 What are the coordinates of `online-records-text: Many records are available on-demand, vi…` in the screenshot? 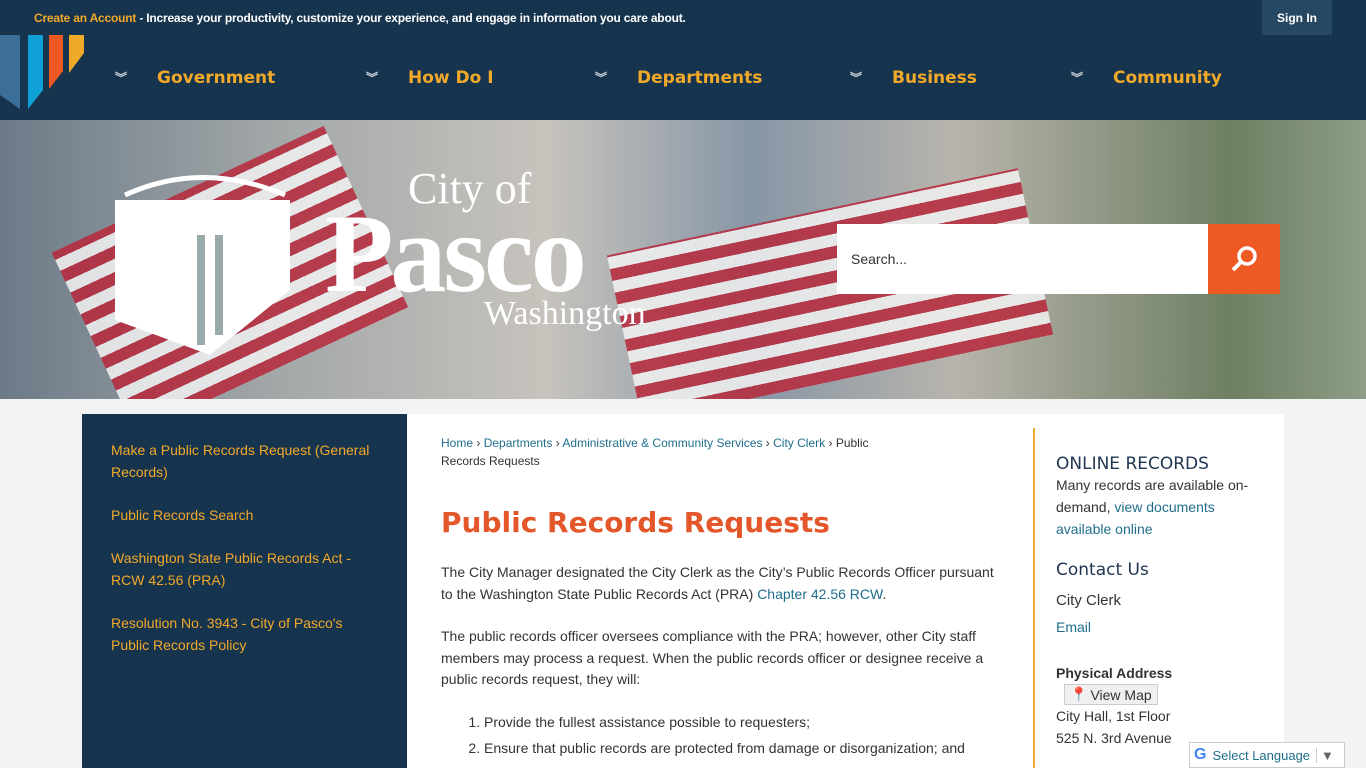 It's located at (1161, 507).